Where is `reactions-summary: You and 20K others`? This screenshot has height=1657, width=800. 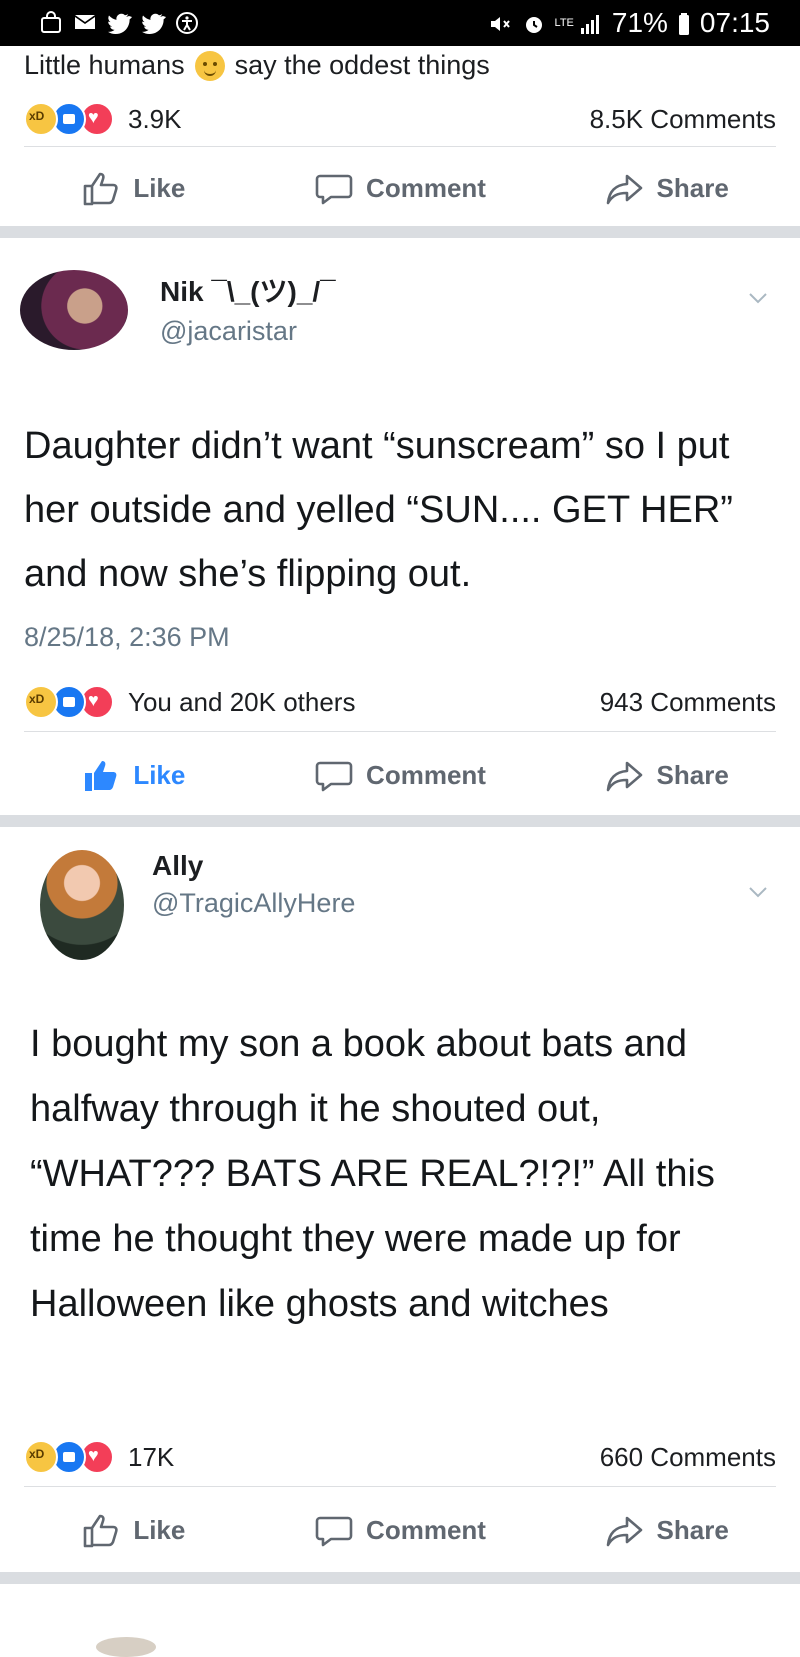
reactions-summary: You and 20K others is located at coordinates (189, 702).